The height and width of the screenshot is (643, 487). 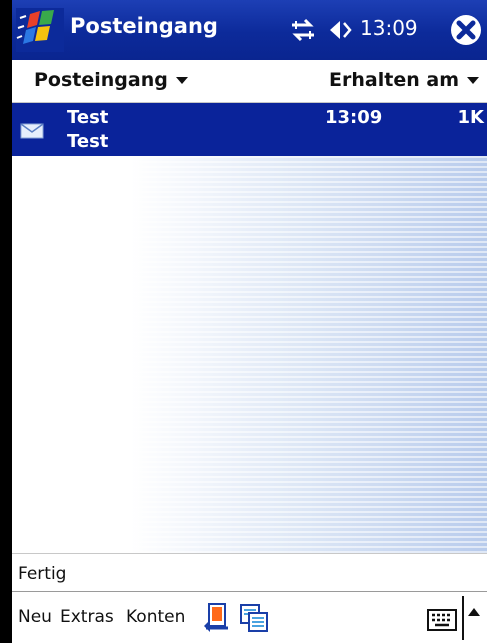 What do you see at coordinates (466, 30) in the screenshot?
I see `close-icon` at bounding box center [466, 30].